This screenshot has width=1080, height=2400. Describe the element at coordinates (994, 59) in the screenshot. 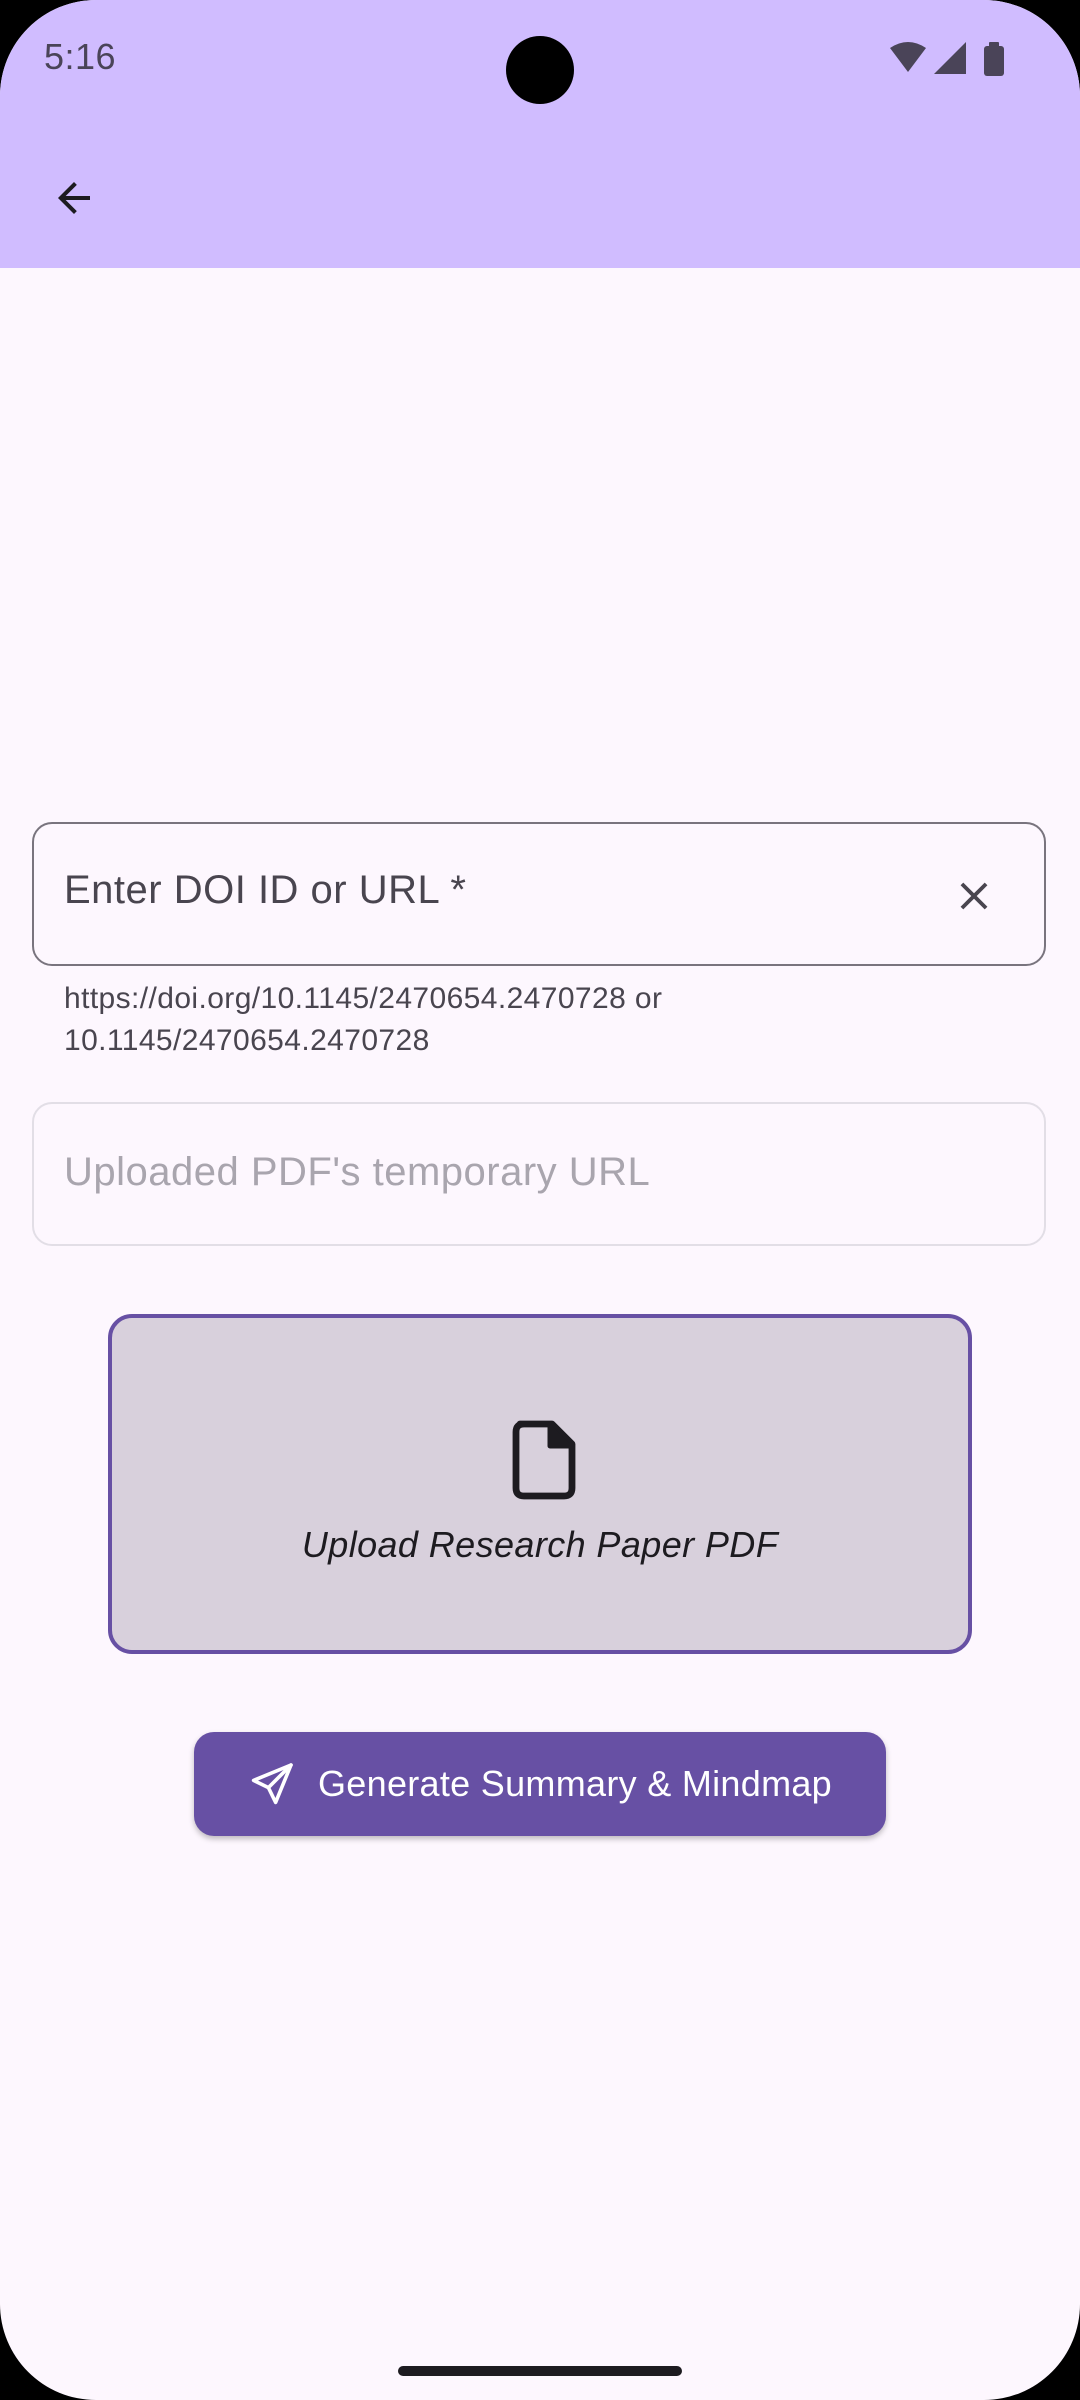

I see `battery-icon` at that location.